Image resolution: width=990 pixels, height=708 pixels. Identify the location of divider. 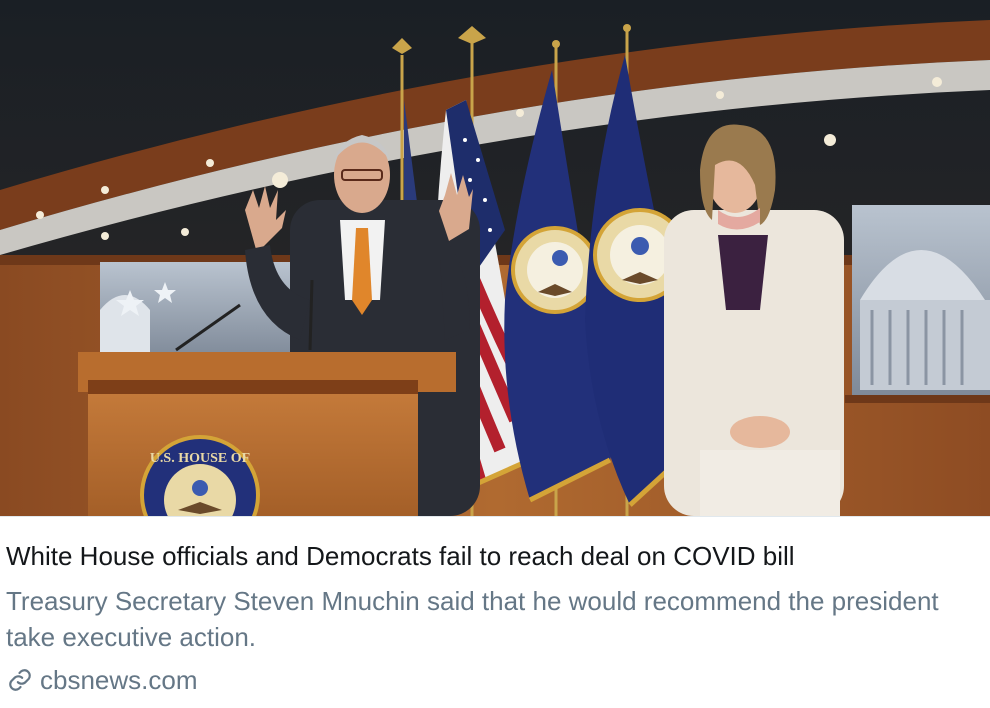
(495, 516).